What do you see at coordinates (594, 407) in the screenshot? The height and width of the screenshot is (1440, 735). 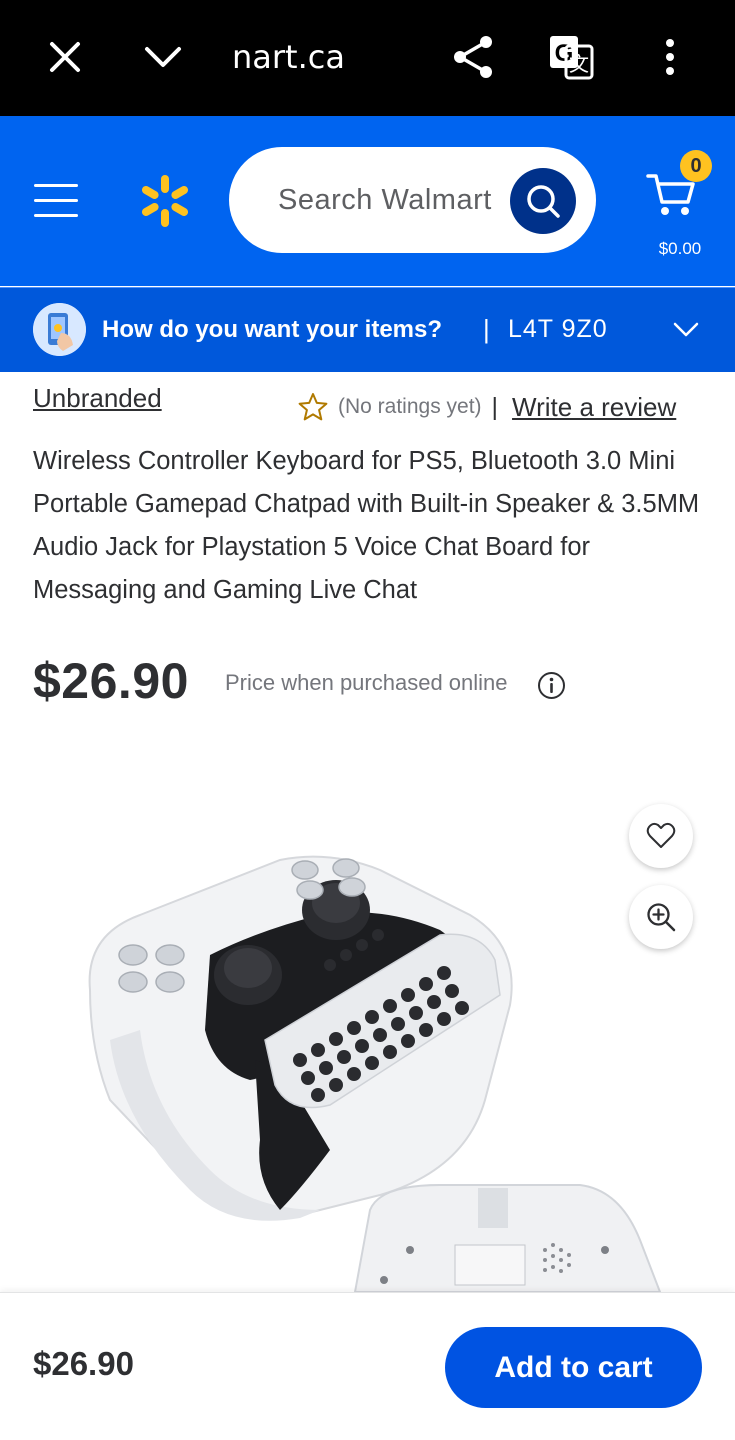 I see `write-review-link: Write a review` at bounding box center [594, 407].